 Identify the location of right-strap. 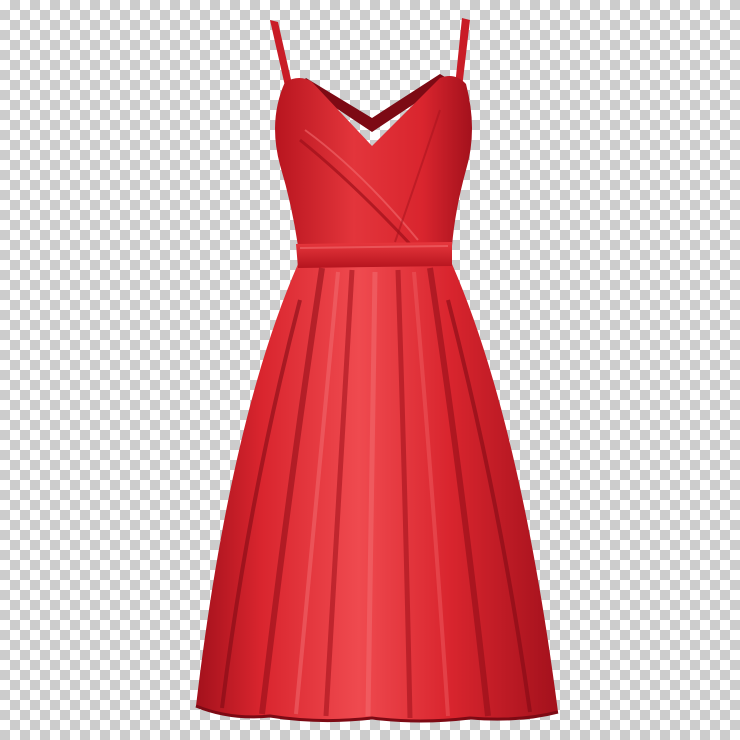
(462, 53).